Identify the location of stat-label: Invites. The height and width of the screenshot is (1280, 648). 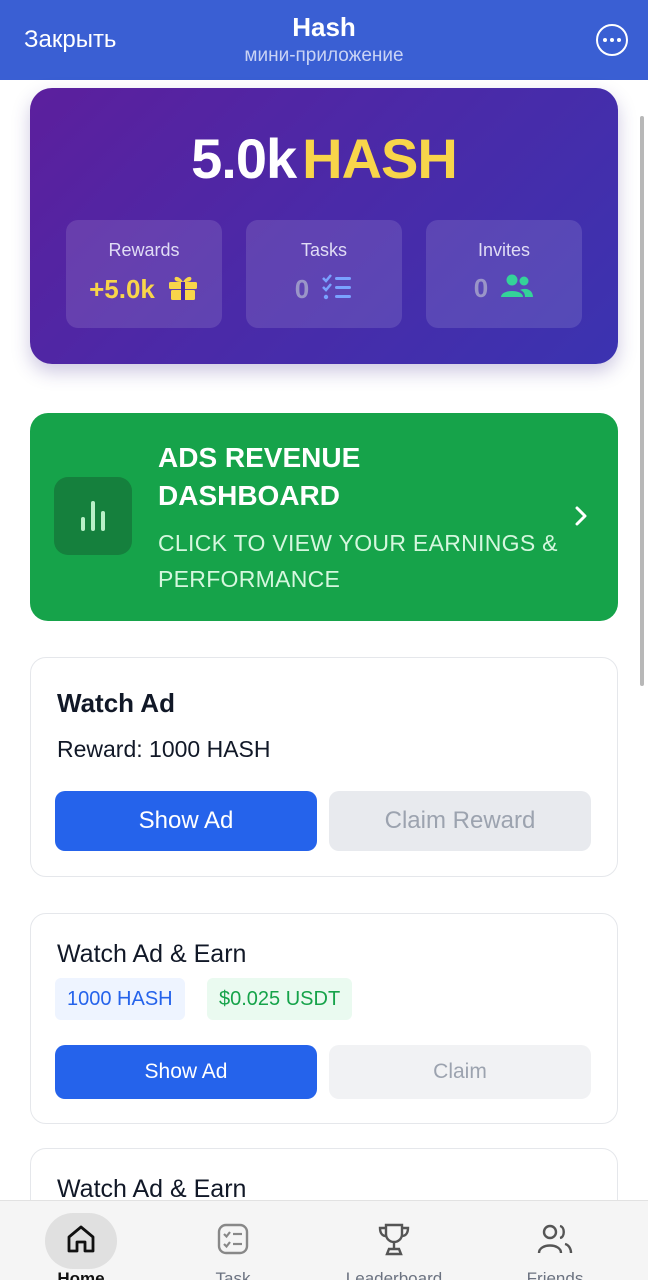
(504, 250).